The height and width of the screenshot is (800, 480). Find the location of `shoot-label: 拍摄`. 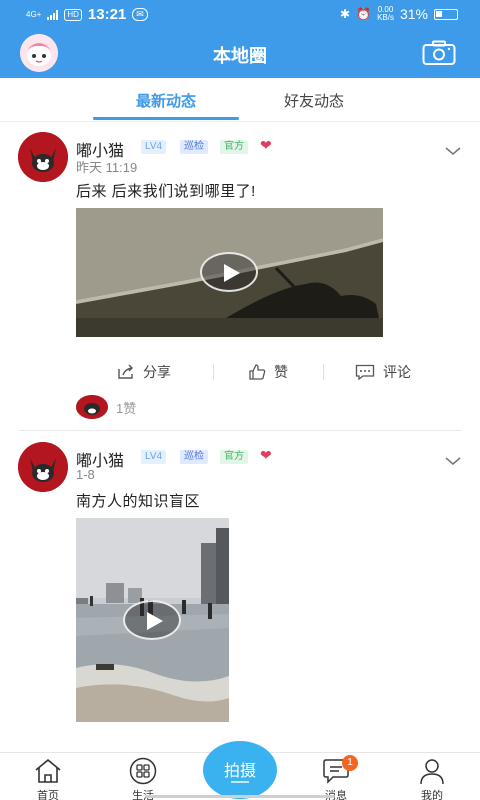

shoot-label: 拍摄 is located at coordinates (239, 771).